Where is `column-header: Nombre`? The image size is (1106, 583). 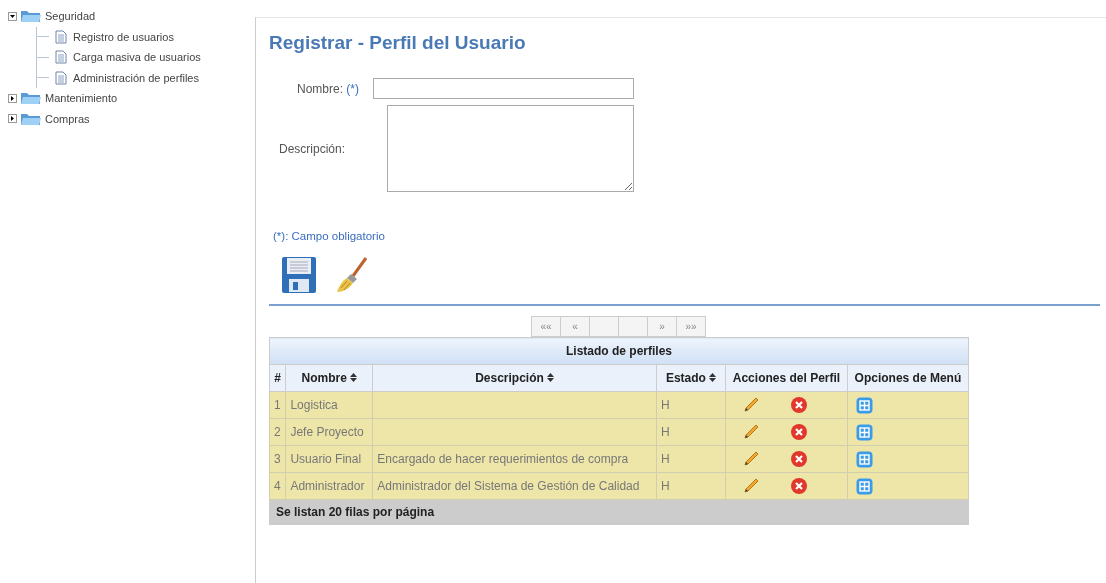
column-header: Nombre is located at coordinates (329, 378).